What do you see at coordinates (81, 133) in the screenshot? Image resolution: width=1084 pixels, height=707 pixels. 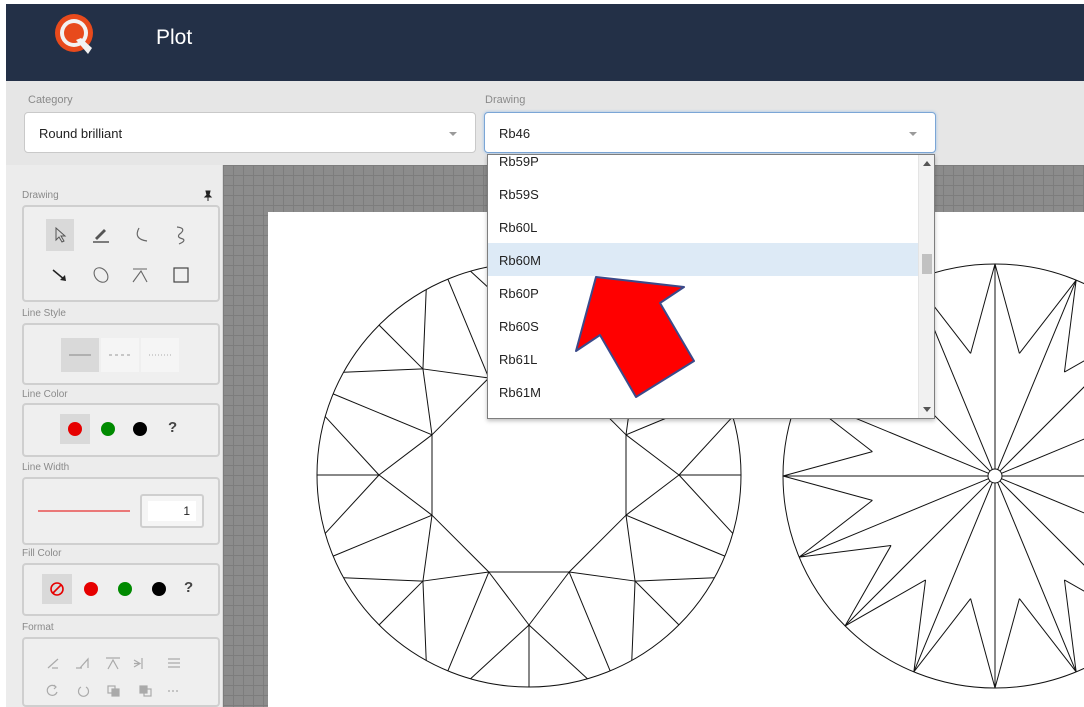 I see `category-value: Round brilliant` at bounding box center [81, 133].